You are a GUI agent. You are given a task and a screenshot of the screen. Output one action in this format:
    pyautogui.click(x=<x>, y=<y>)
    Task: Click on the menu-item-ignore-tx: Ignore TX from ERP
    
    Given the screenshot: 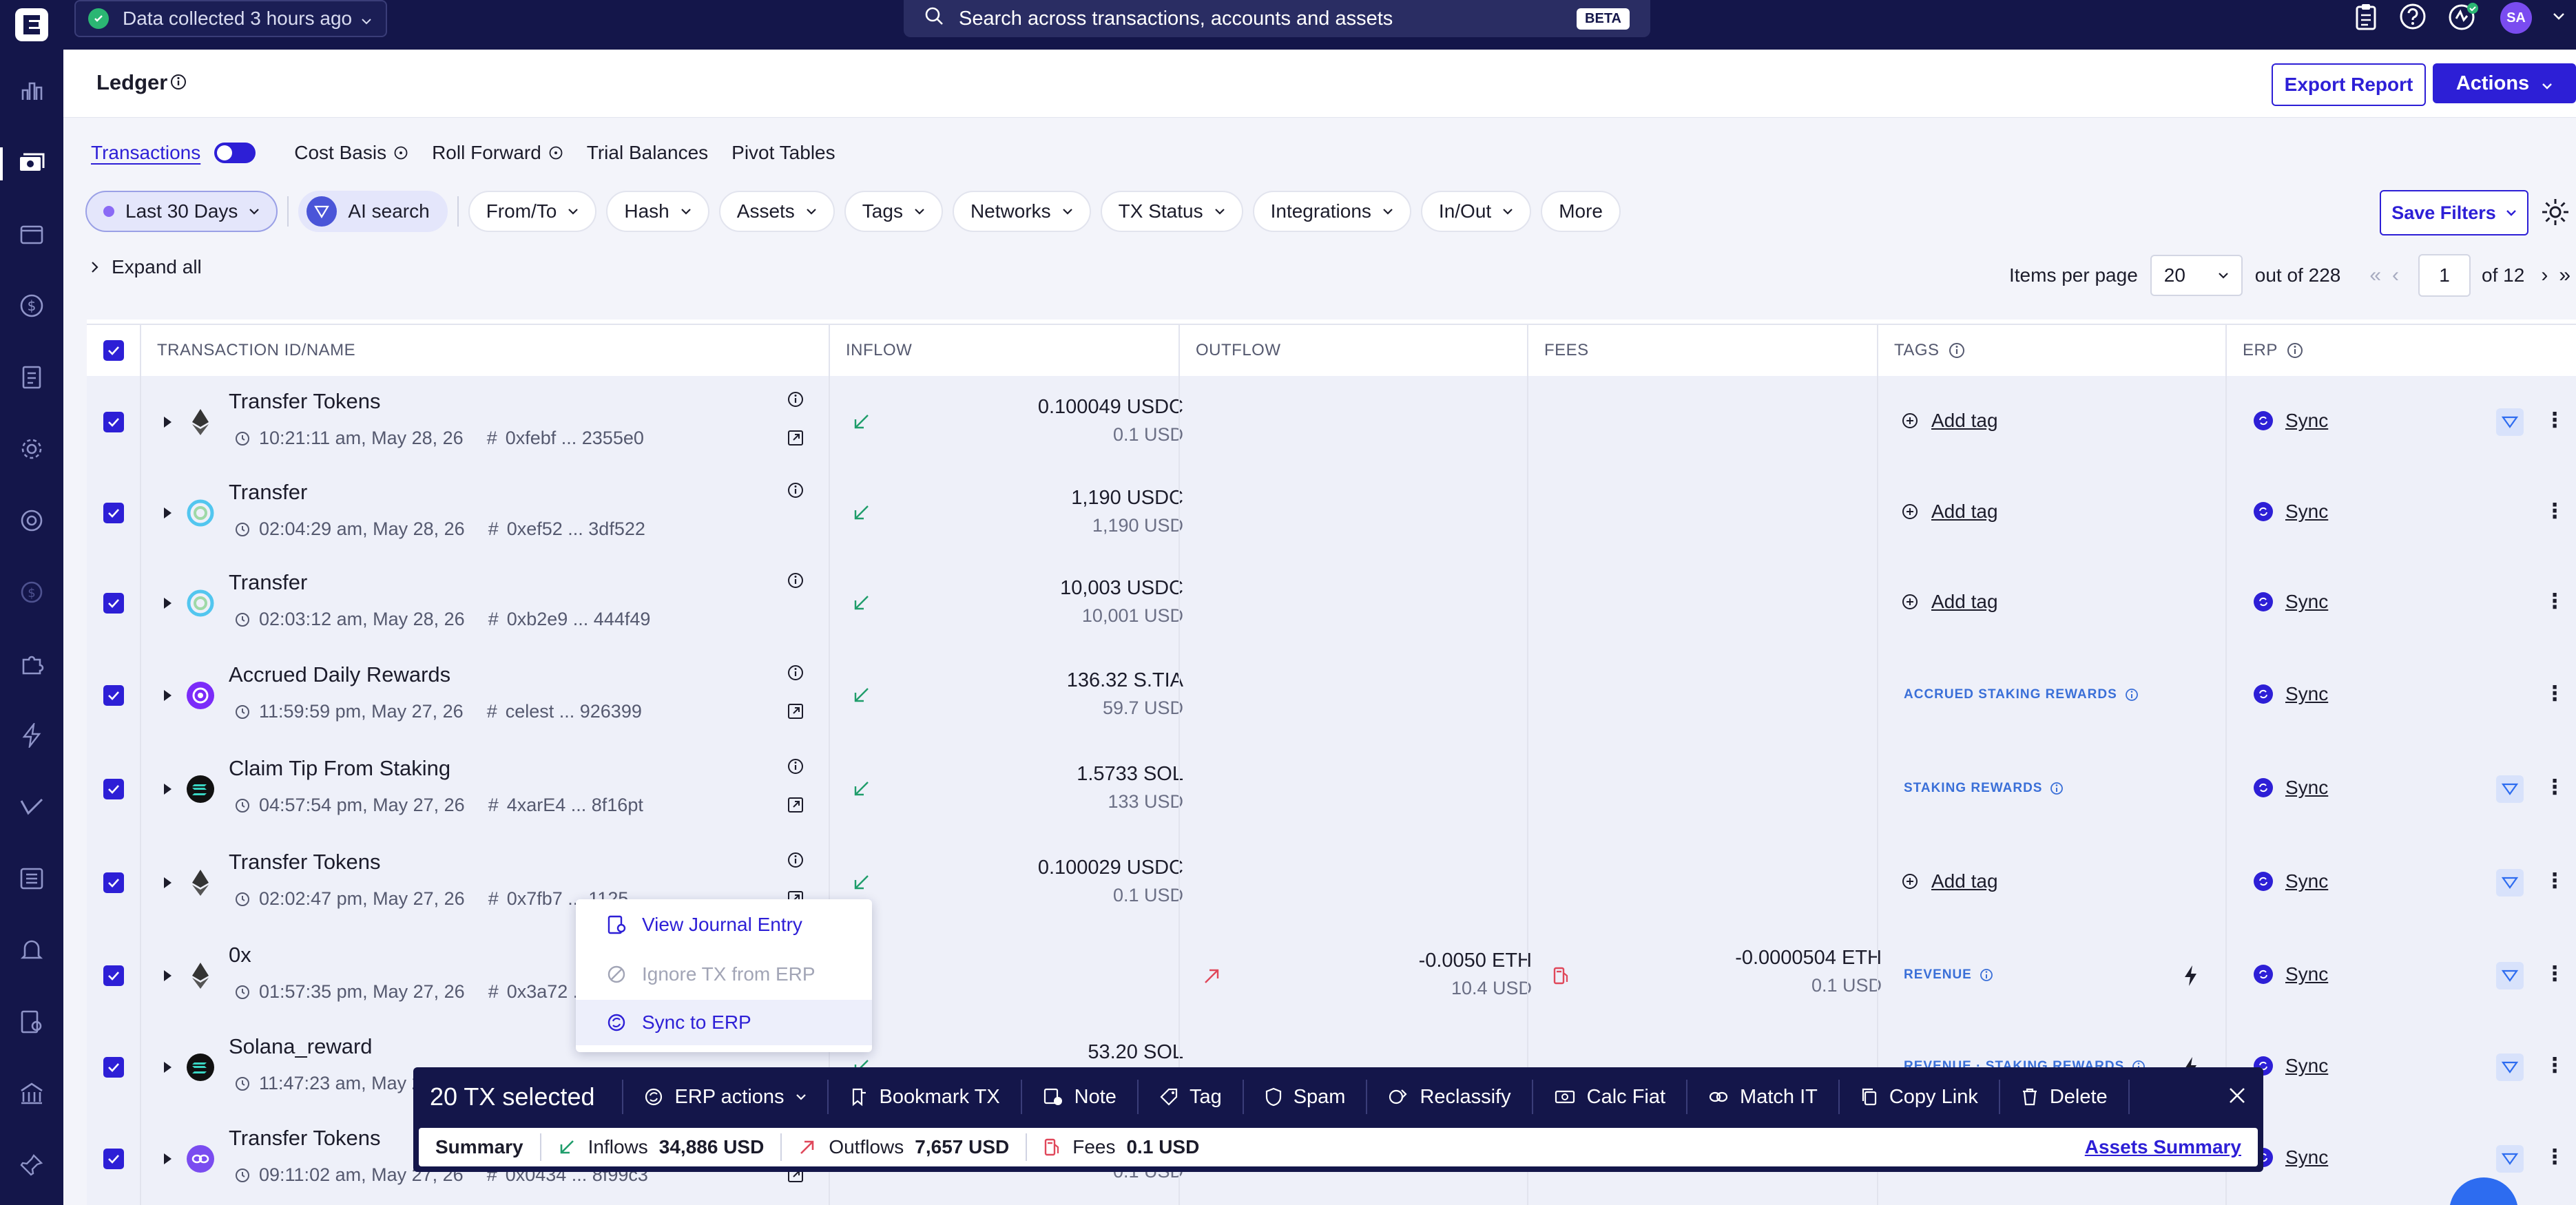 What is the action you would take?
    pyautogui.click(x=724, y=974)
    